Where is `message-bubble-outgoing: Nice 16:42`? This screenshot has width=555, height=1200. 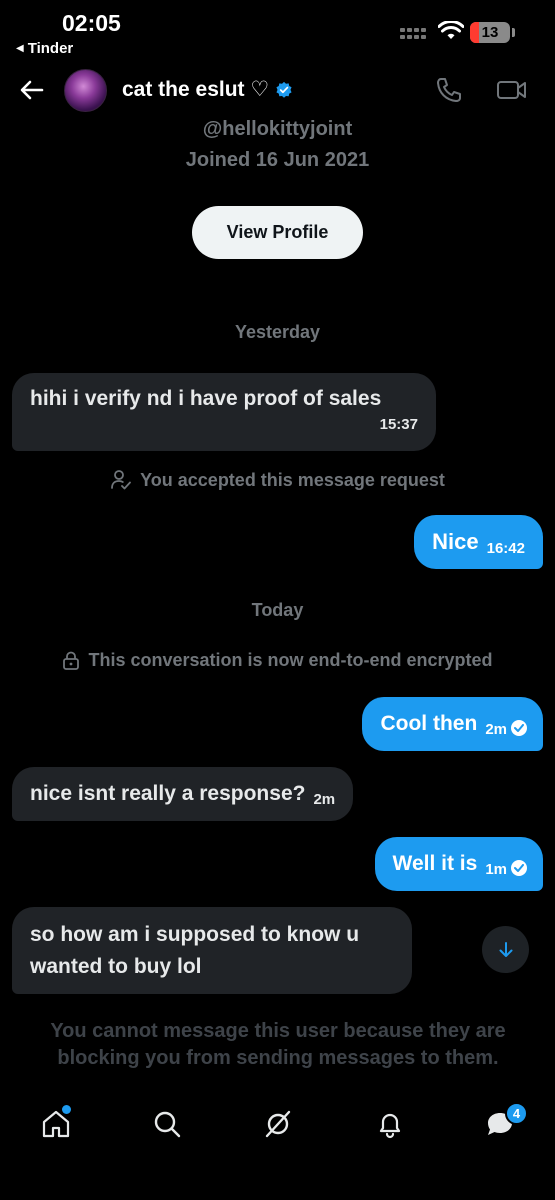 message-bubble-outgoing: Nice 16:42 is located at coordinates (478, 542).